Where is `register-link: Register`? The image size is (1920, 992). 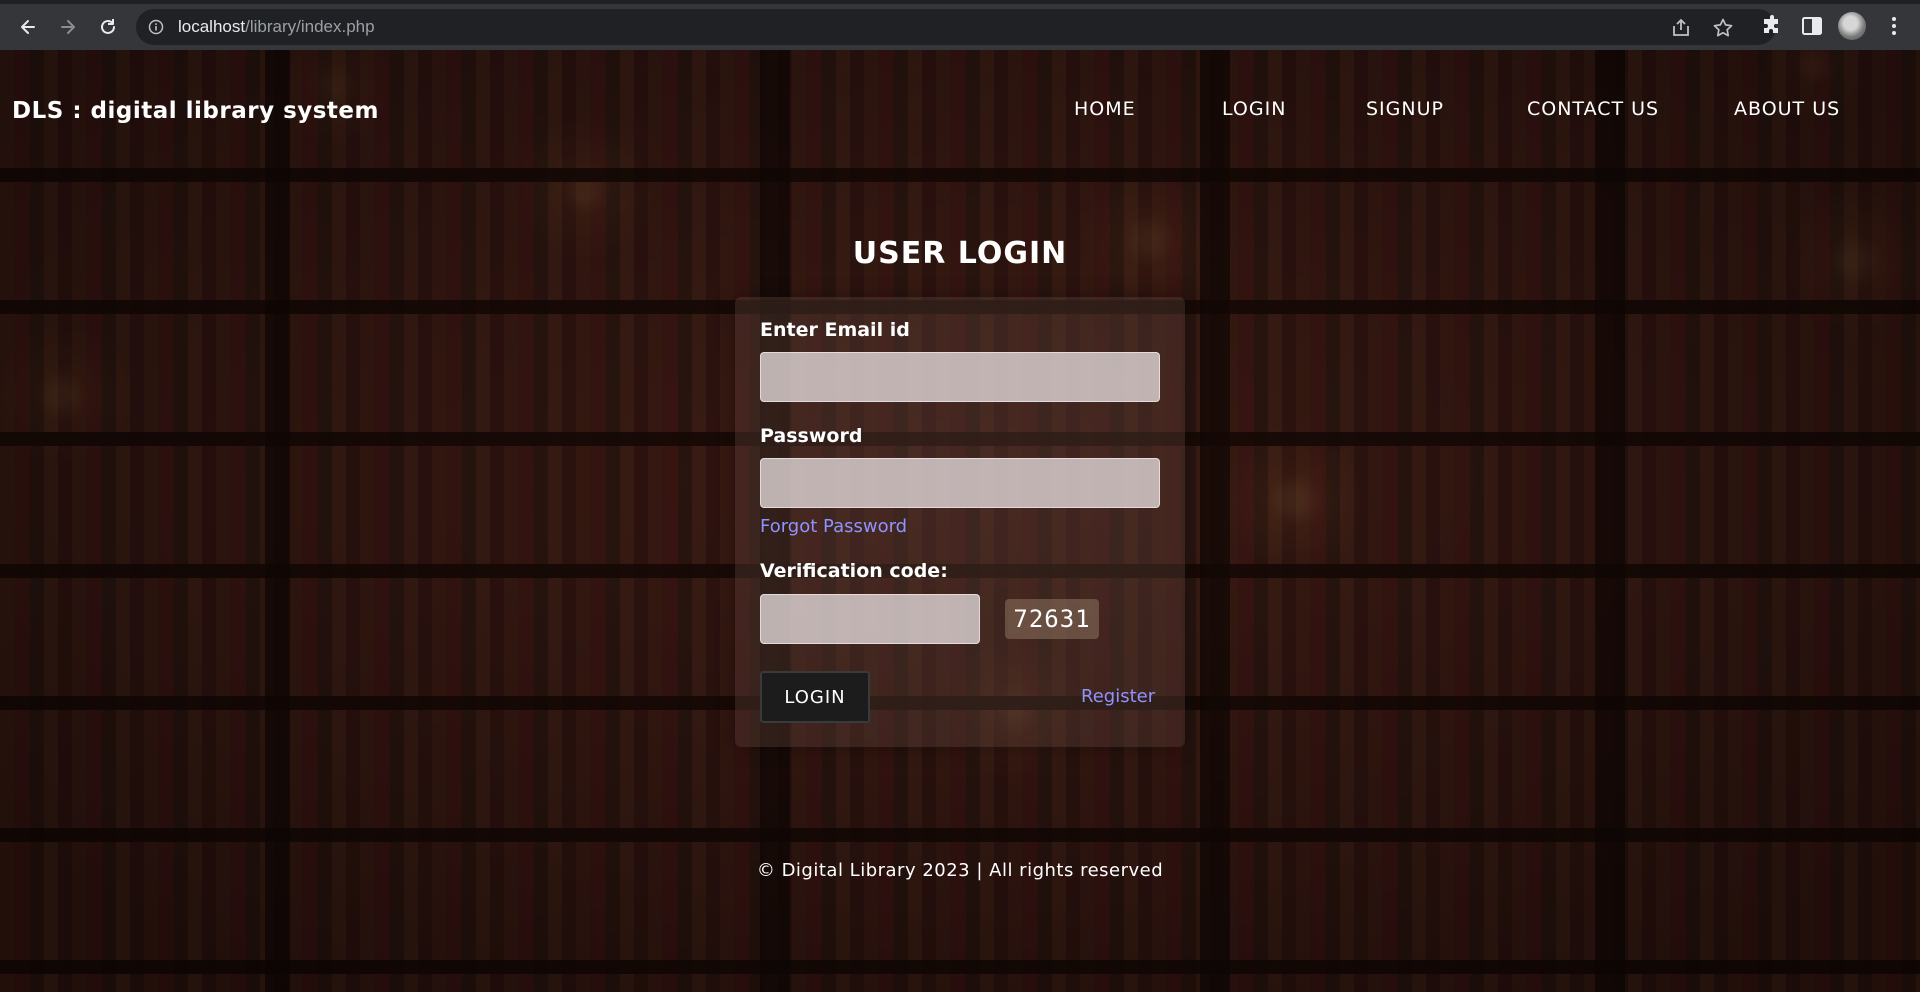 register-link: Register is located at coordinates (1118, 696).